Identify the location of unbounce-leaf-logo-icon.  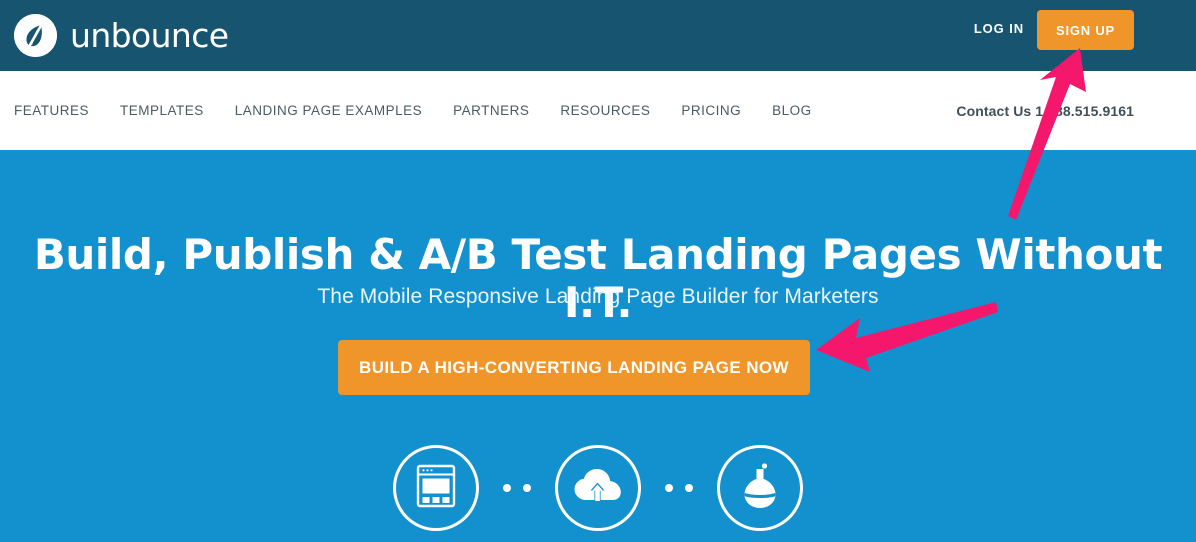
(35, 35).